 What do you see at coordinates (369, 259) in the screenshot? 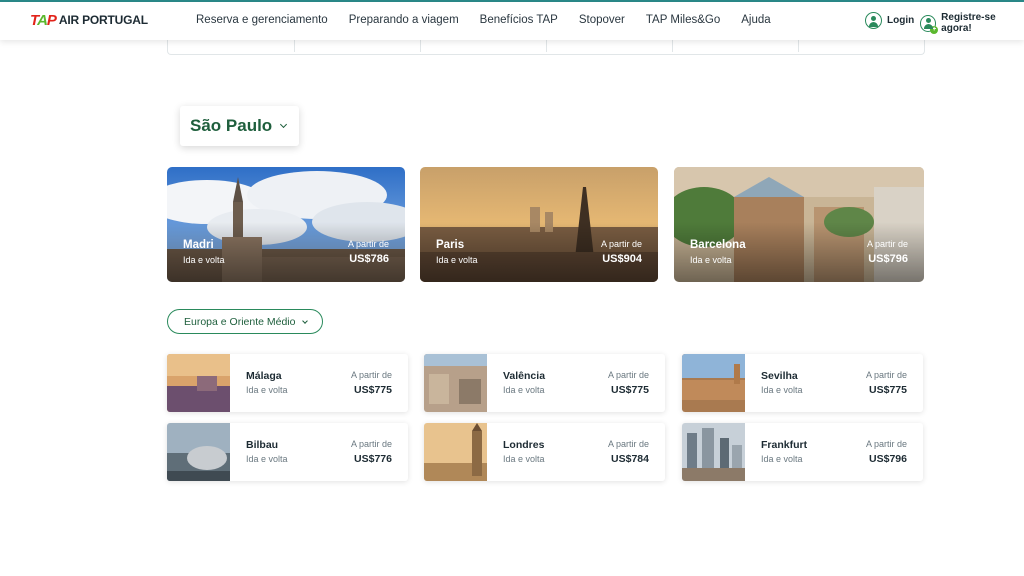
I see `featured-price: US$786` at bounding box center [369, 259].